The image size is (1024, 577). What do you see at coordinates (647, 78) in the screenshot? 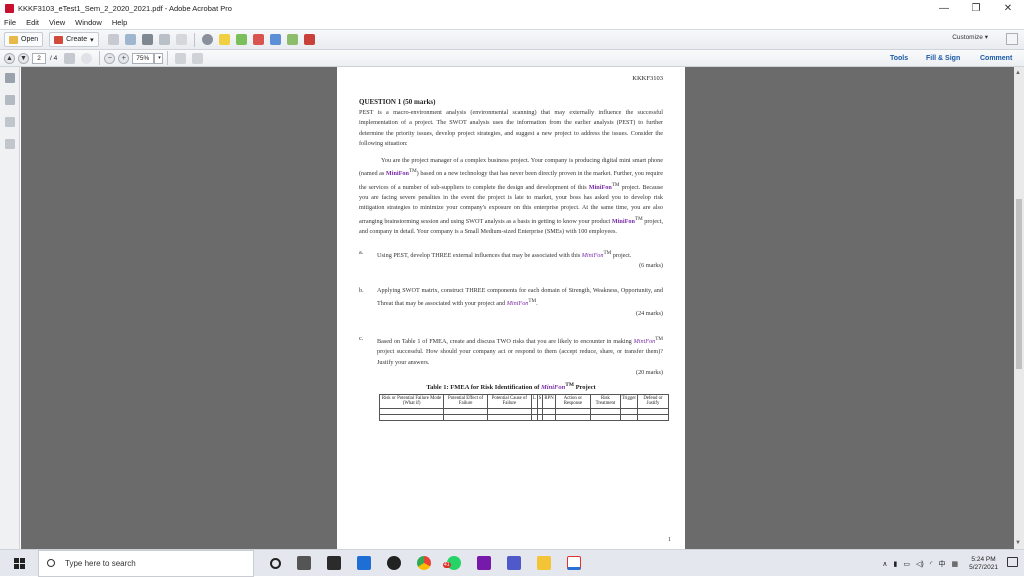
I see `course-code: KKKF3103` at bounding box center [647, 78].